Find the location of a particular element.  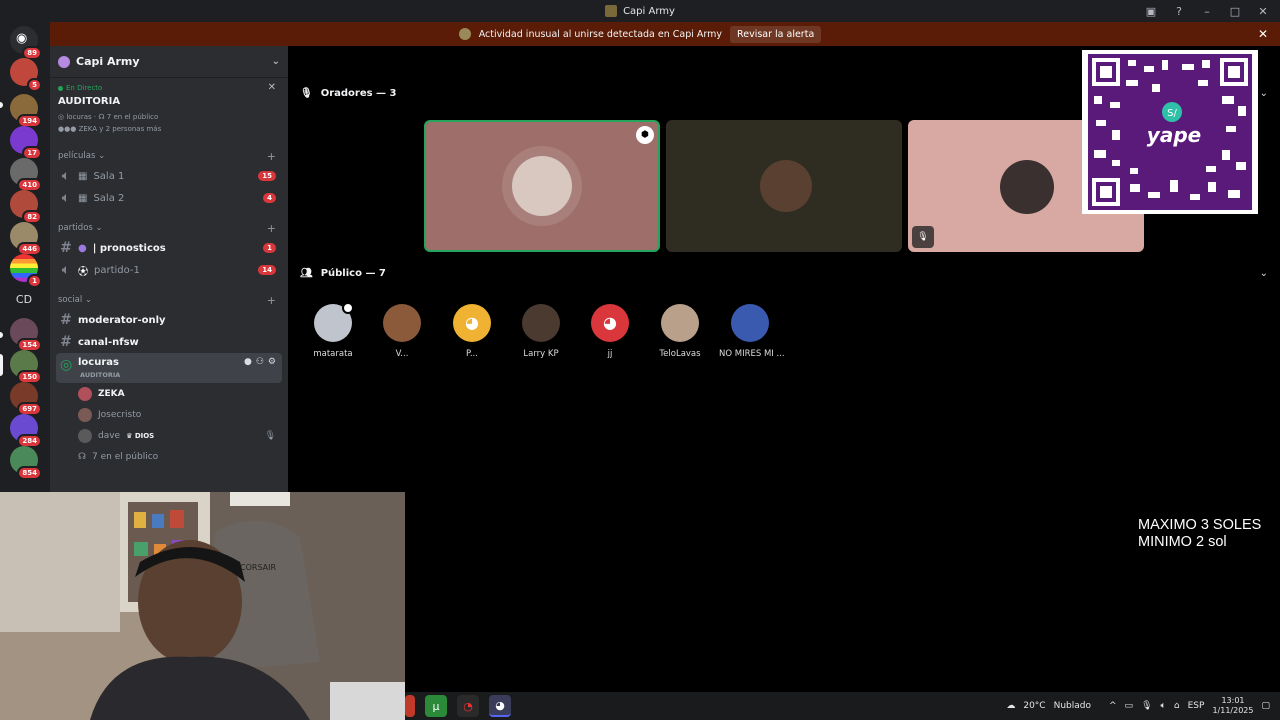

category-social: social ⌄ + is located at coordinates (169, 300).